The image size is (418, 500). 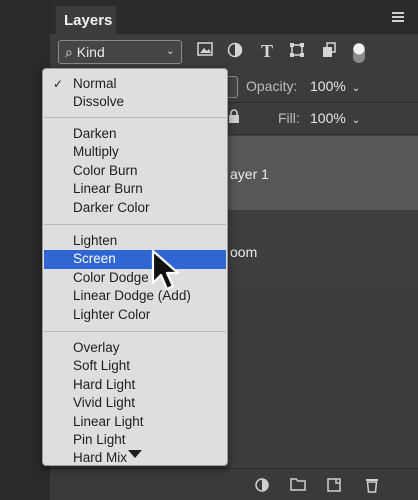 What do you see at coordinates (135, 422) in the screenshot?
I see `menu-item-linear-light: Linear Light` at bounding box center [135, 422].